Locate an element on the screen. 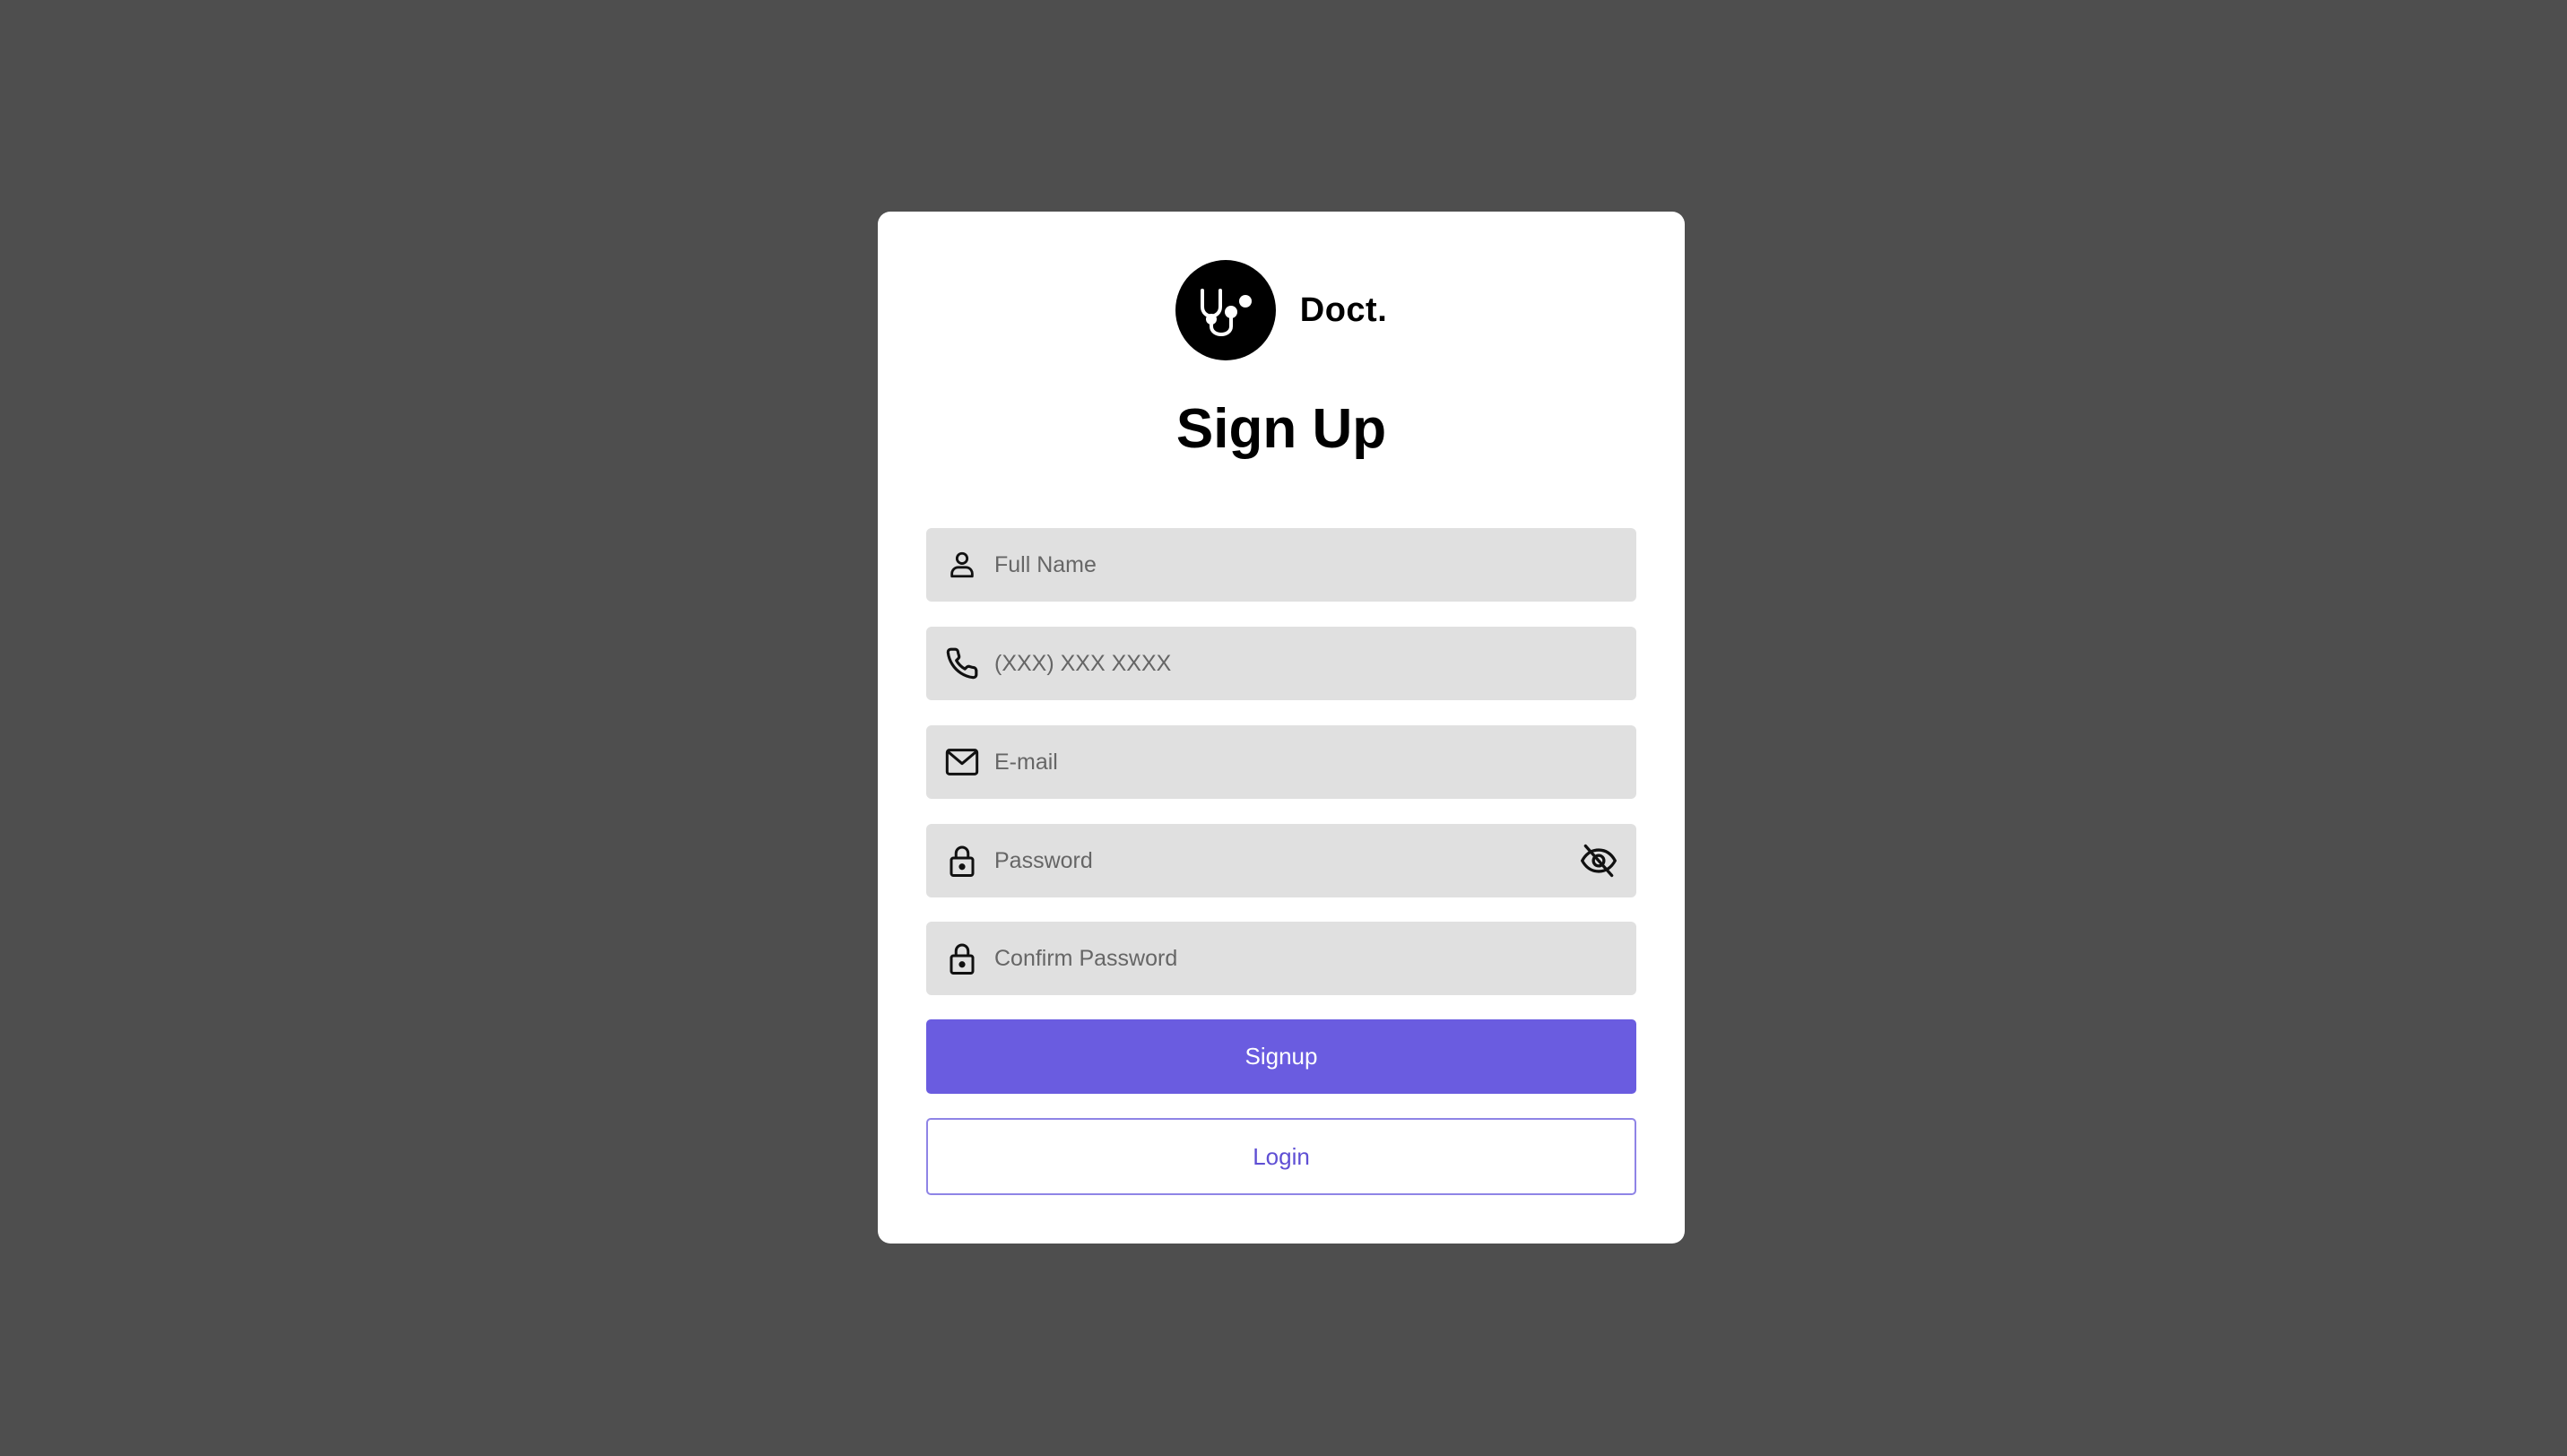 The image size is (2567, 1456). mail-icon is located at coordinates (962, 762).